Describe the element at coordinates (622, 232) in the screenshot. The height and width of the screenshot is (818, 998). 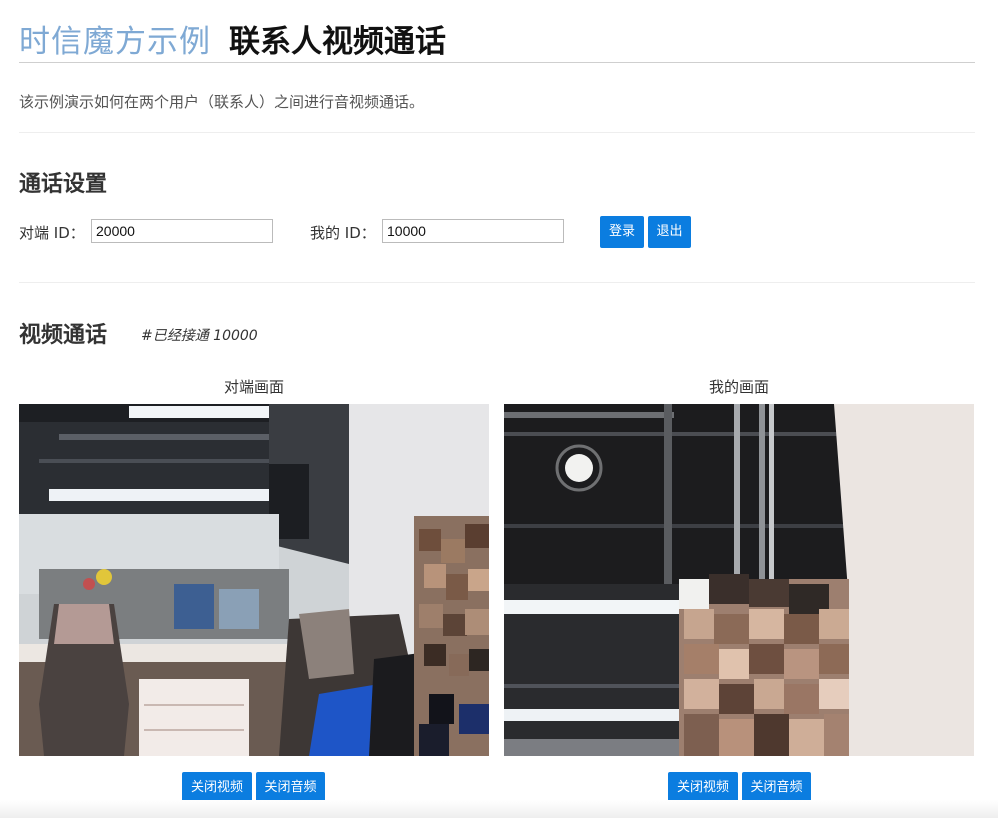
I see `login-button: 登录` at that location.